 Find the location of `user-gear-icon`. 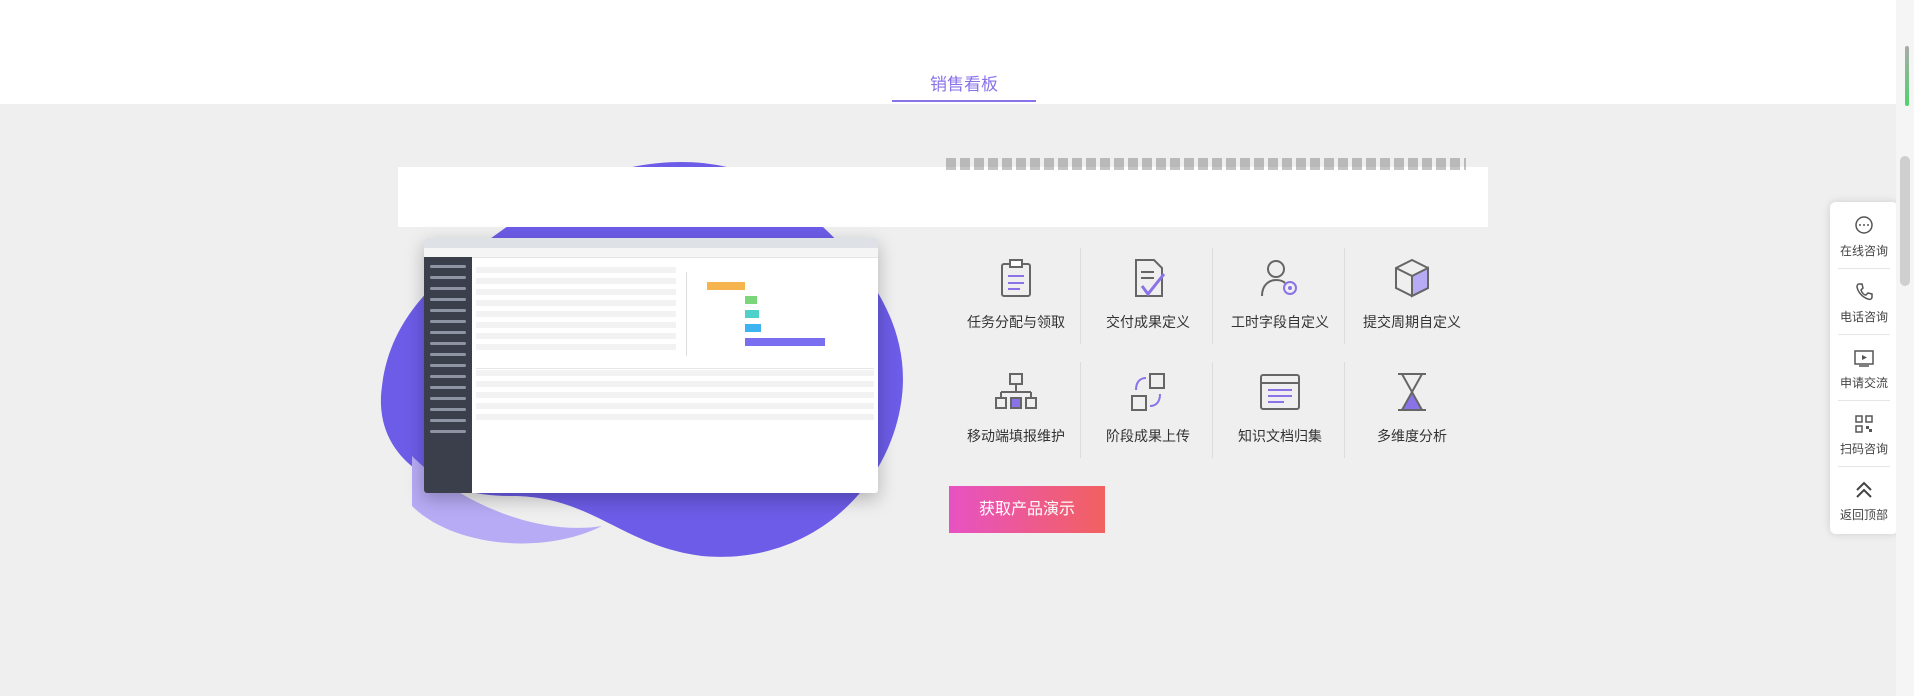

user-gear-icon is located at coordinates (1280, 278).